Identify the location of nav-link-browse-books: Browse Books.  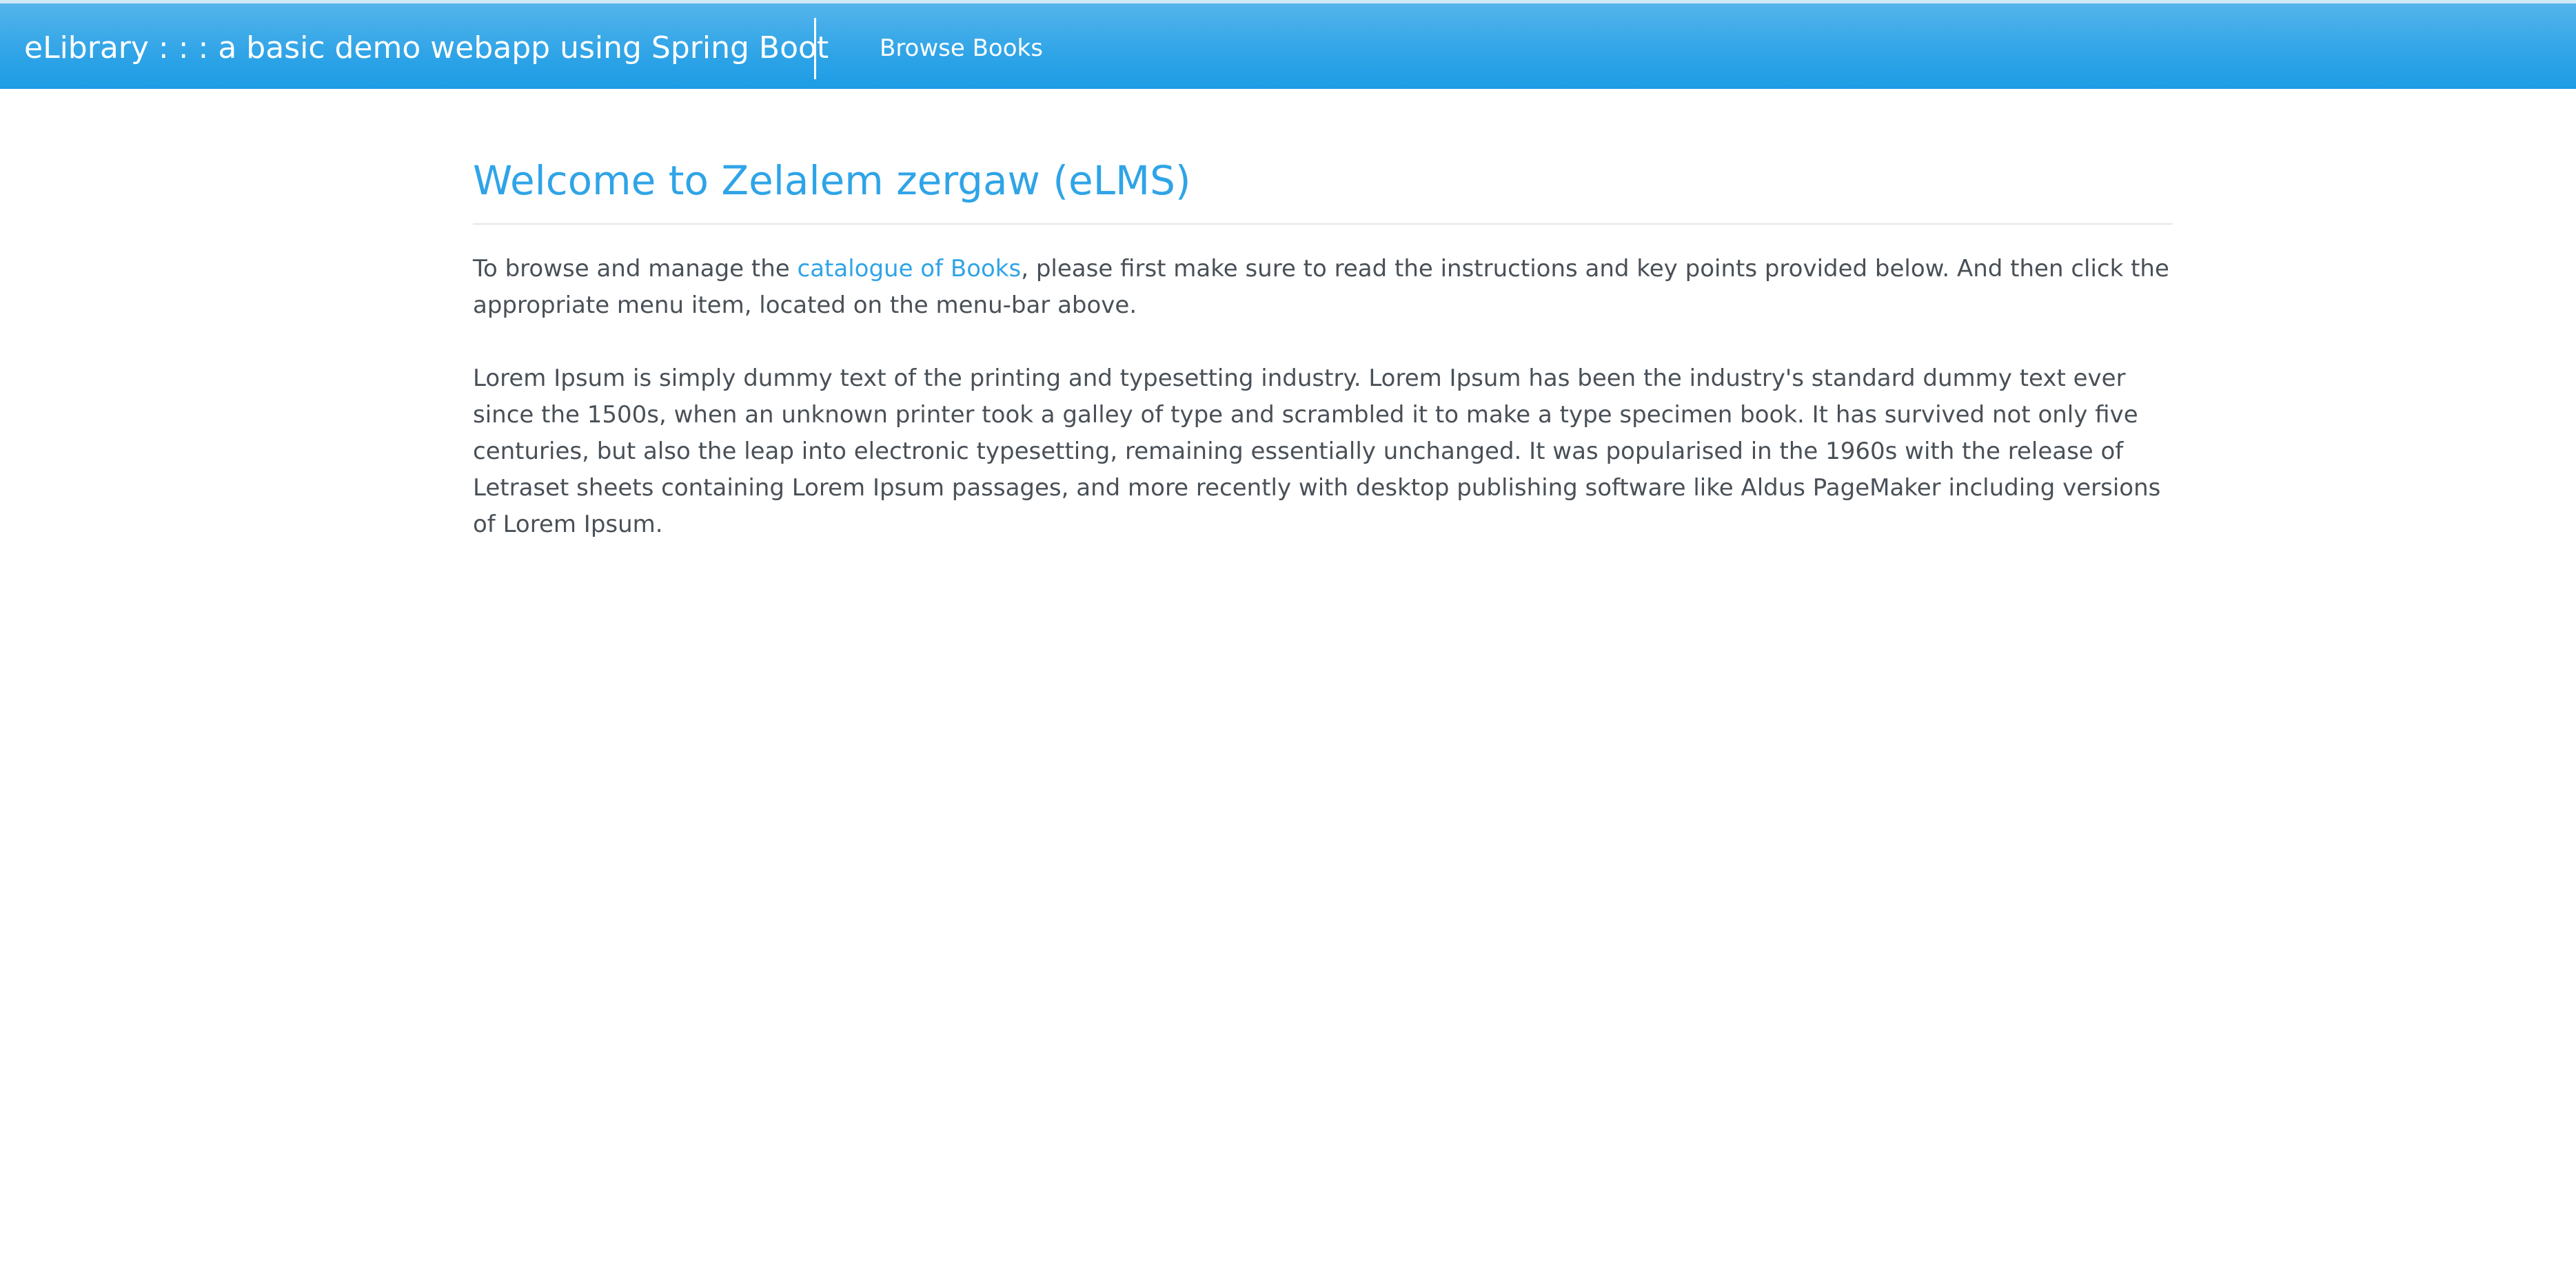
(961, 46).